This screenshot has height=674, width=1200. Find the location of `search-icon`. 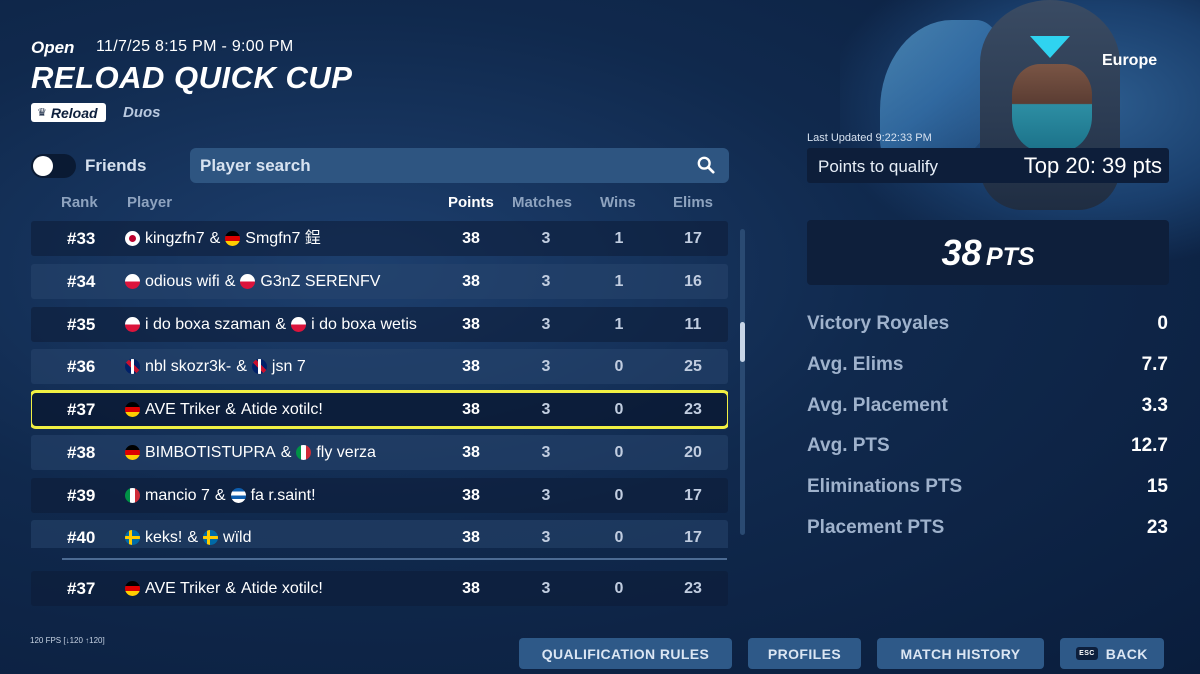

search-icon is located at coordinates (706, 165).